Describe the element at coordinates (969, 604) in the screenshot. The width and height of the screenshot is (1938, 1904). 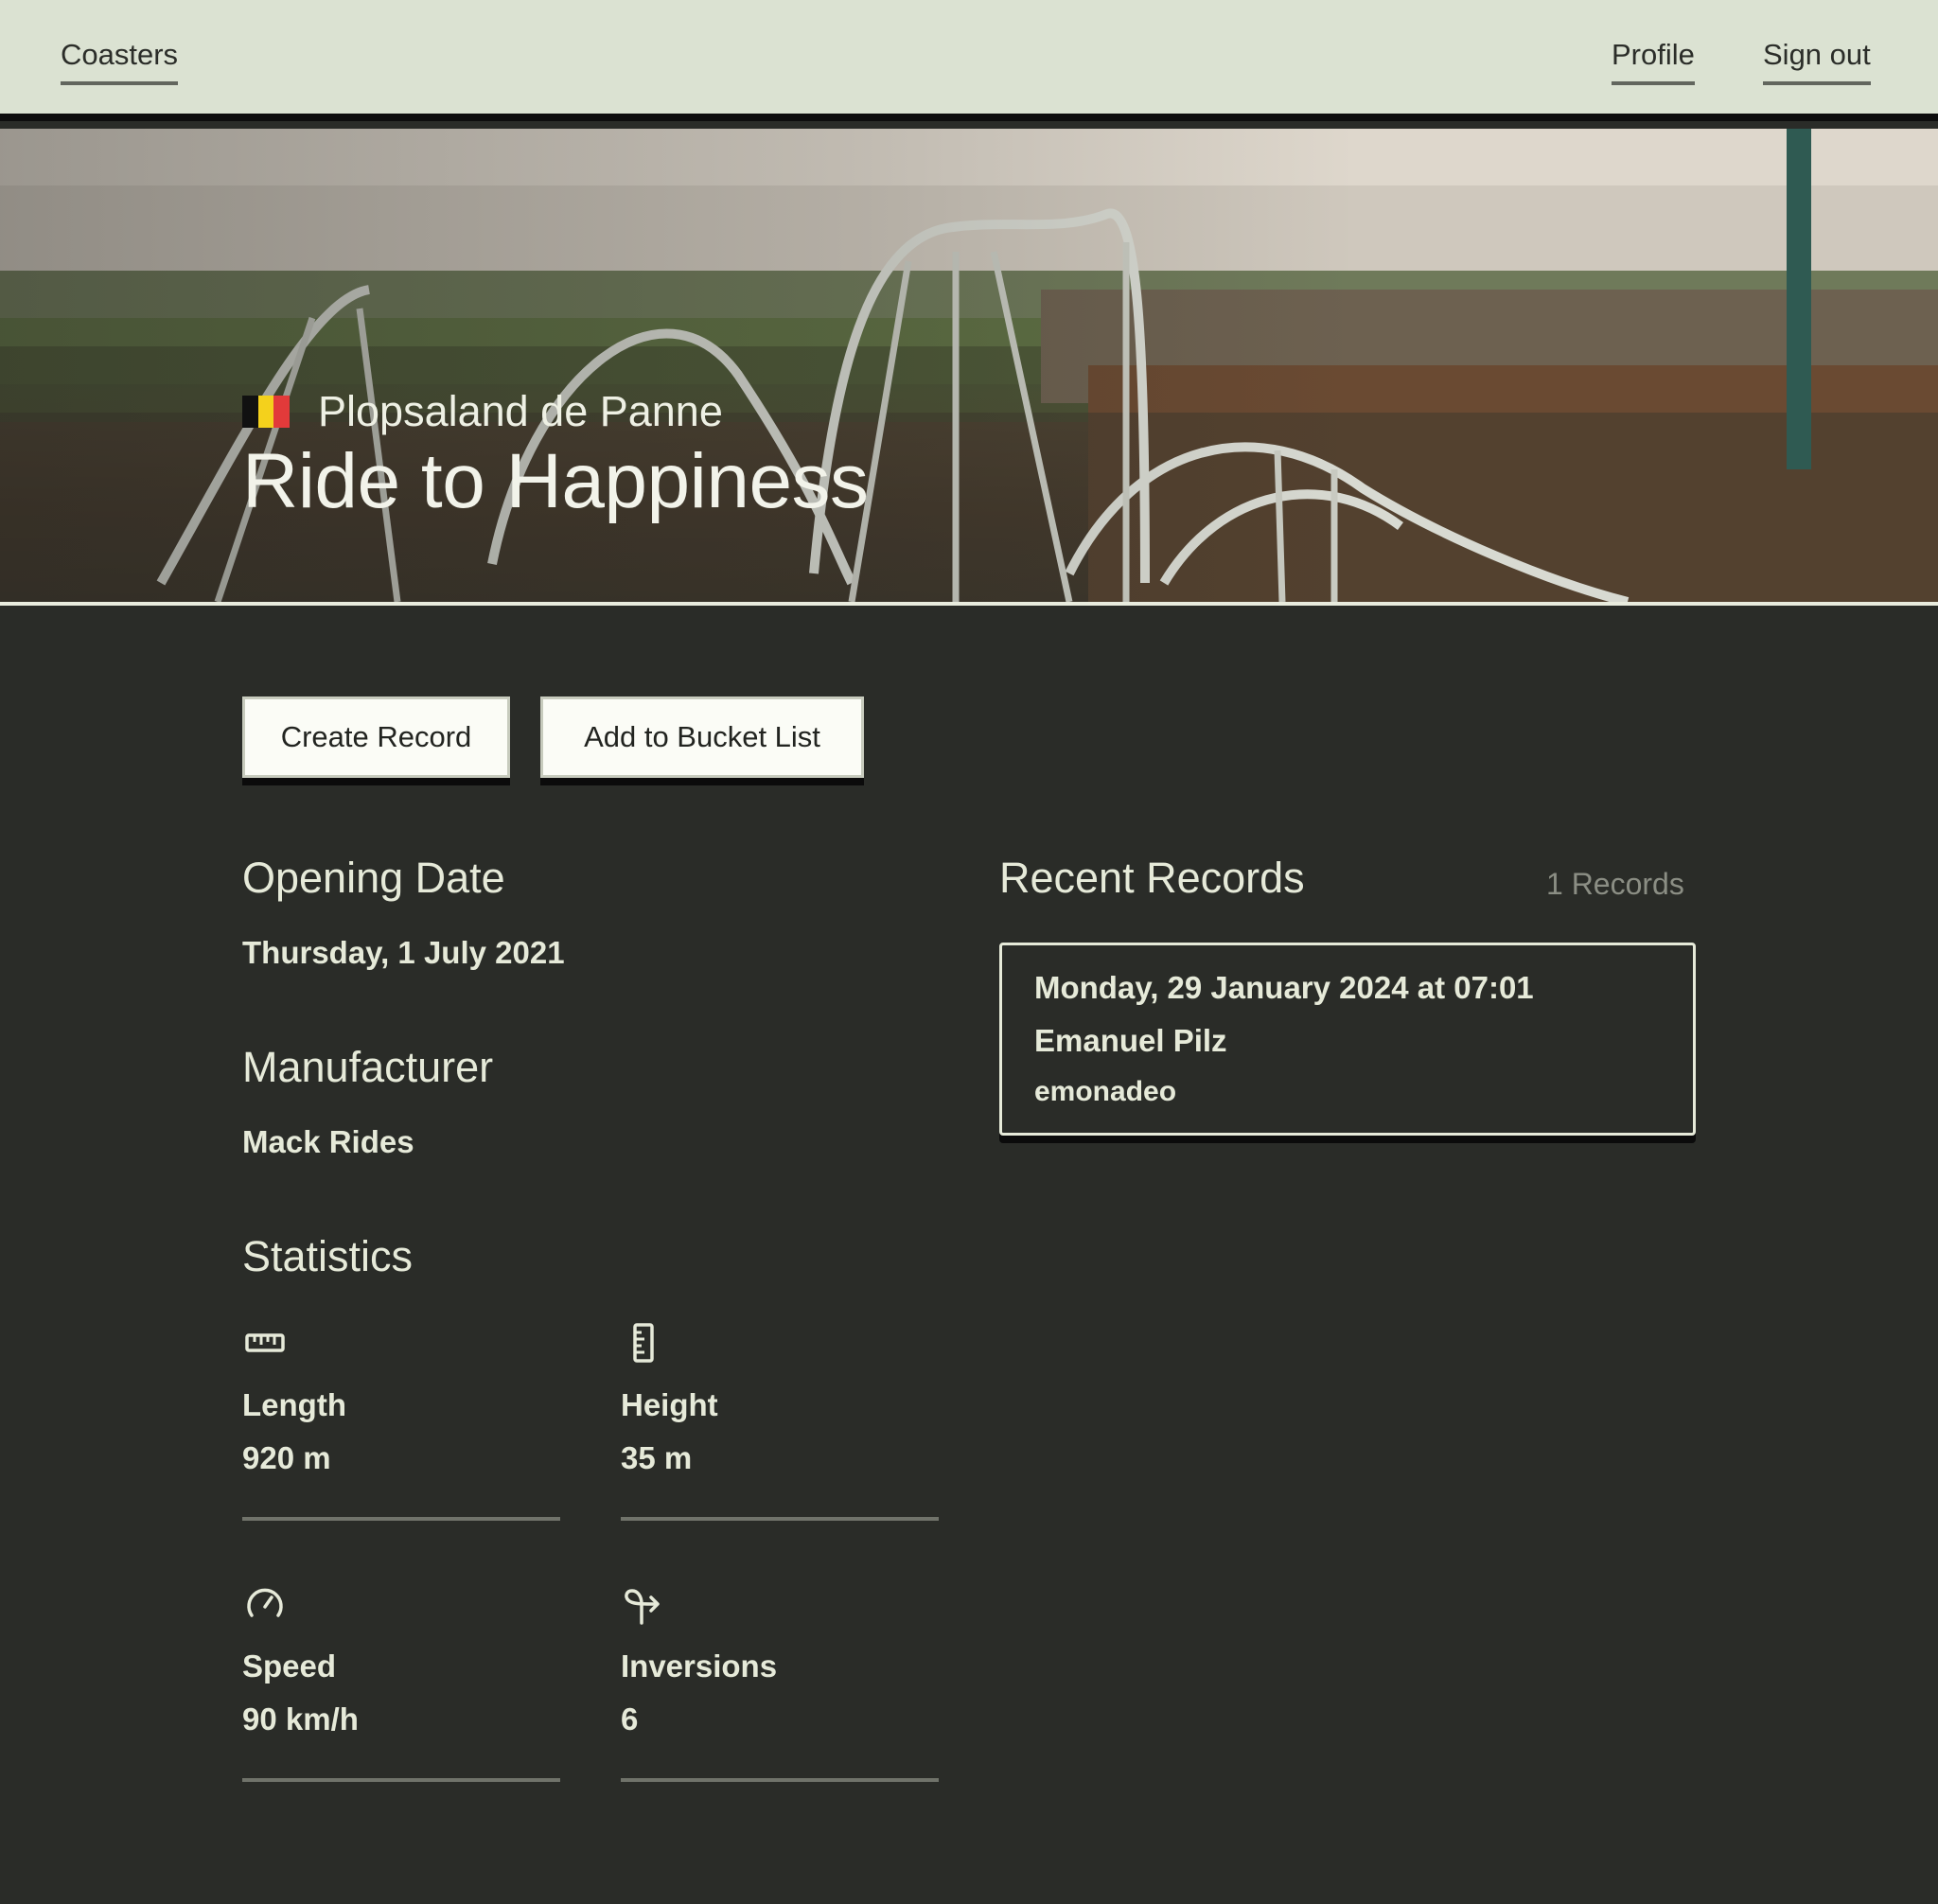
I see `hero-divider` at that location.